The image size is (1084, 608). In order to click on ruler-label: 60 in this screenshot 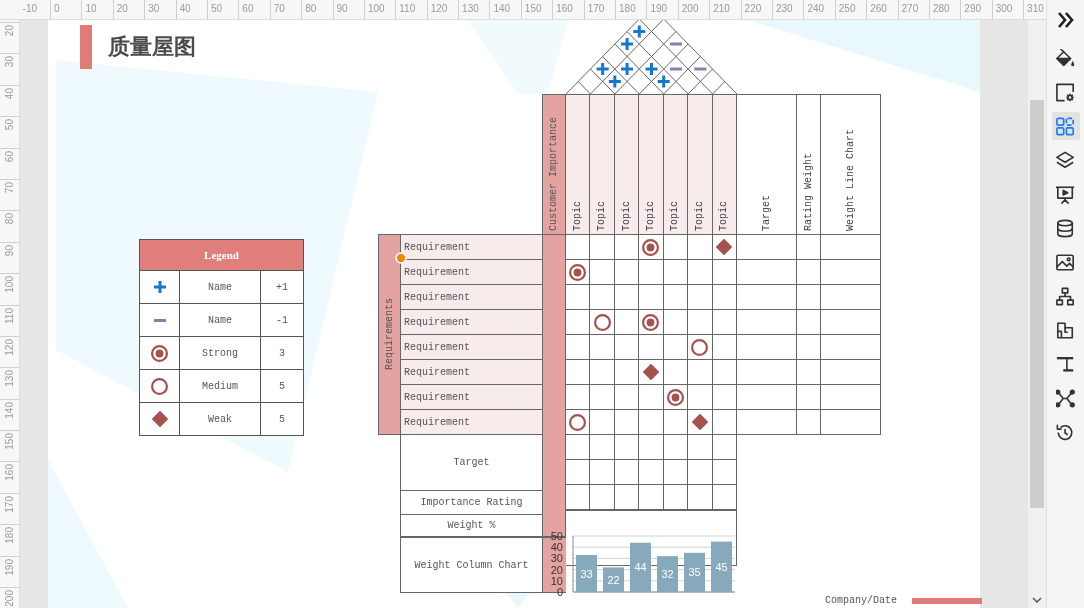, I will do `click(248, 8)`.